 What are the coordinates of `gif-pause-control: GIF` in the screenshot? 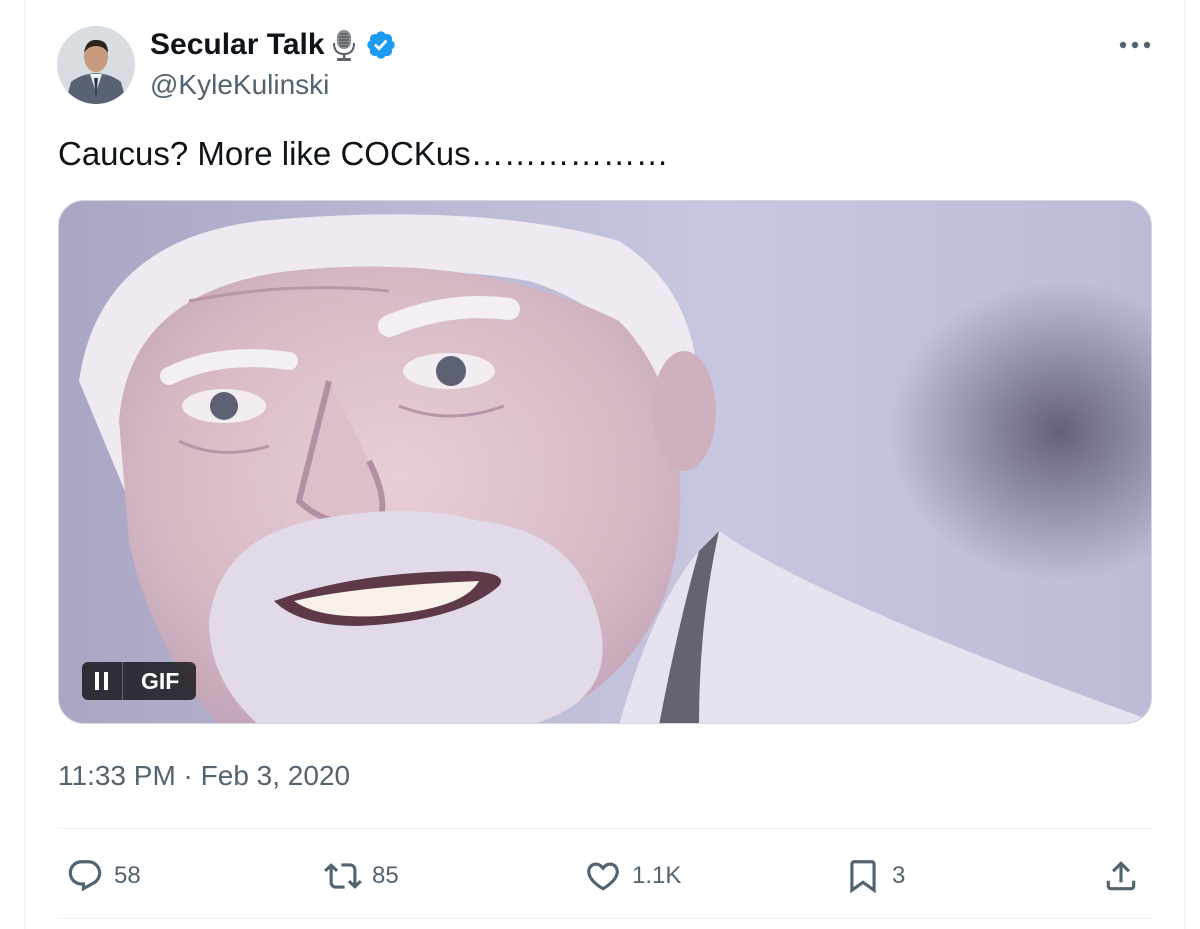 It's located at (139, 681).